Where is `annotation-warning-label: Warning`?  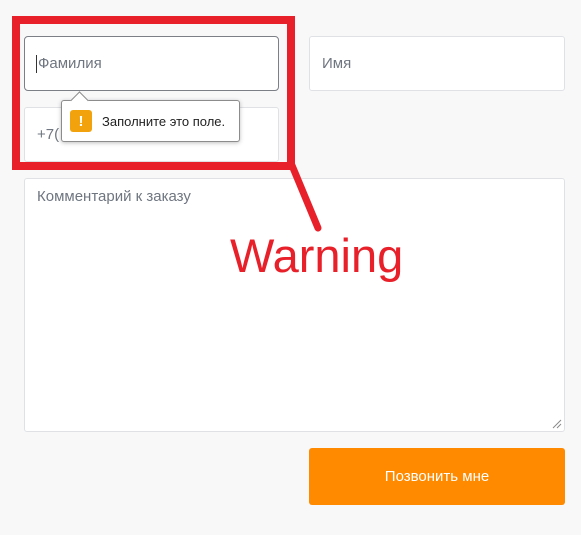
annotation-warning-label: Warning is located at coordinates (317, 255).